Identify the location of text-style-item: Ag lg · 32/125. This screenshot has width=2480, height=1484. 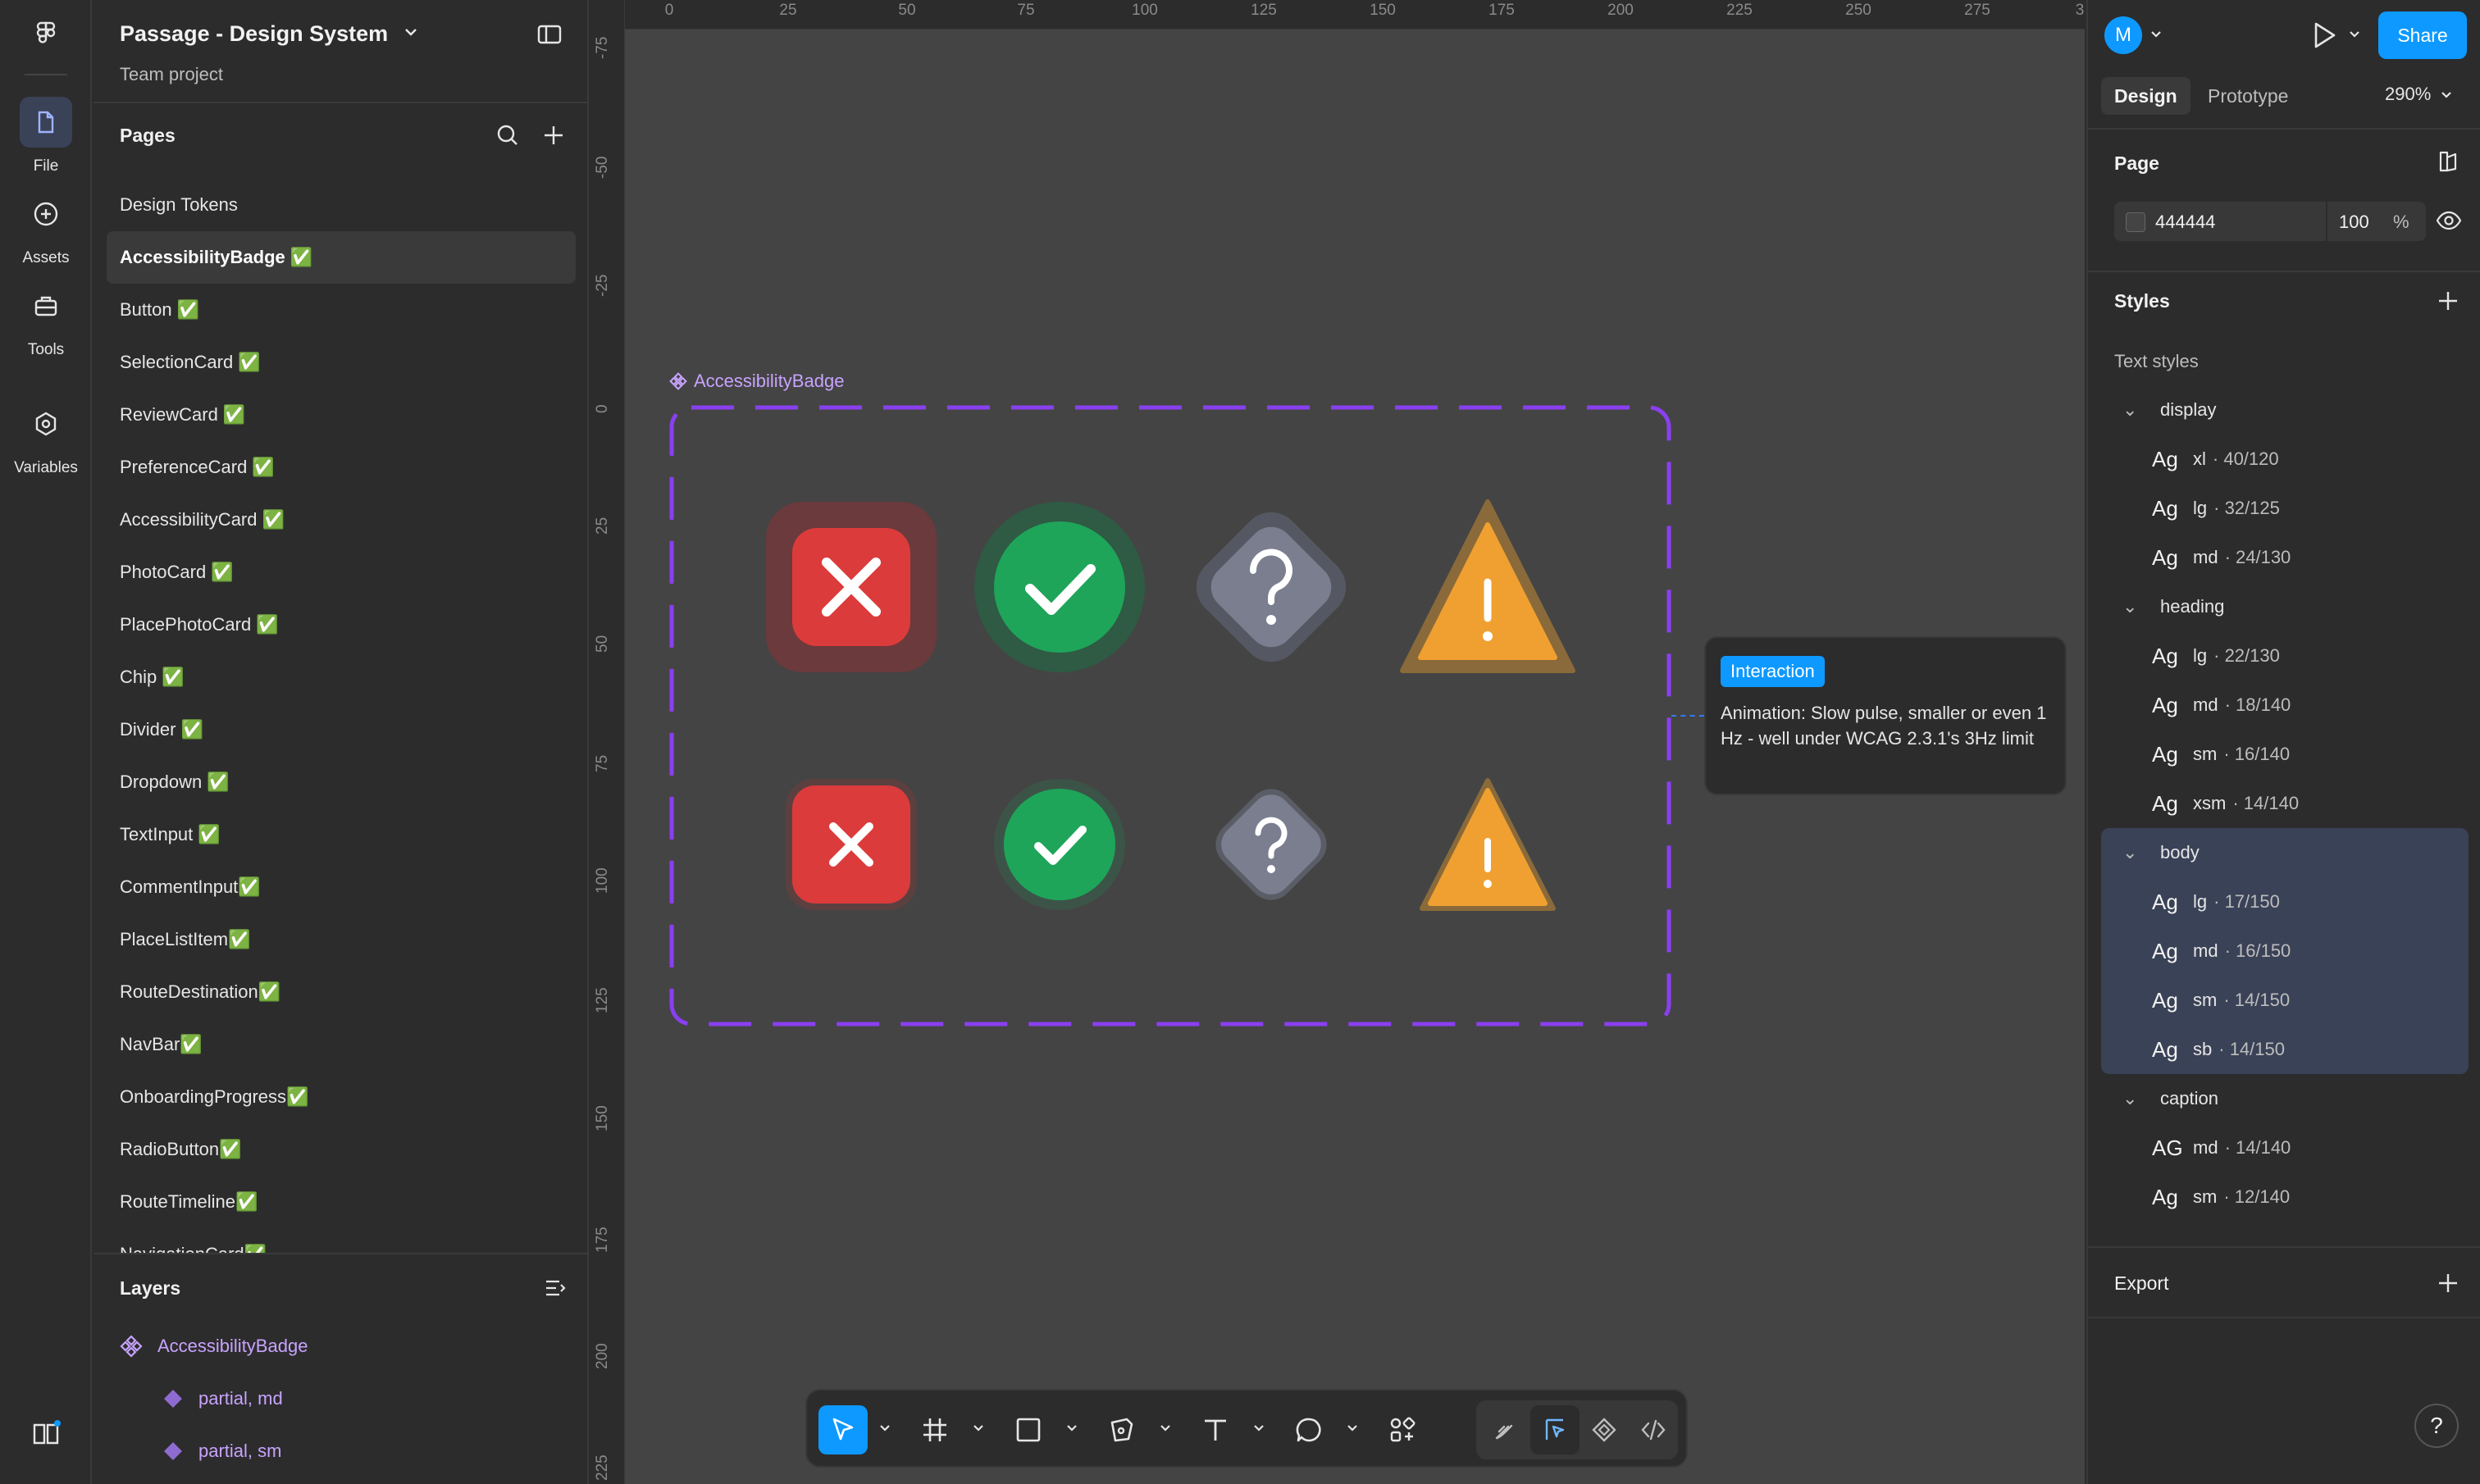
(2284, 508).